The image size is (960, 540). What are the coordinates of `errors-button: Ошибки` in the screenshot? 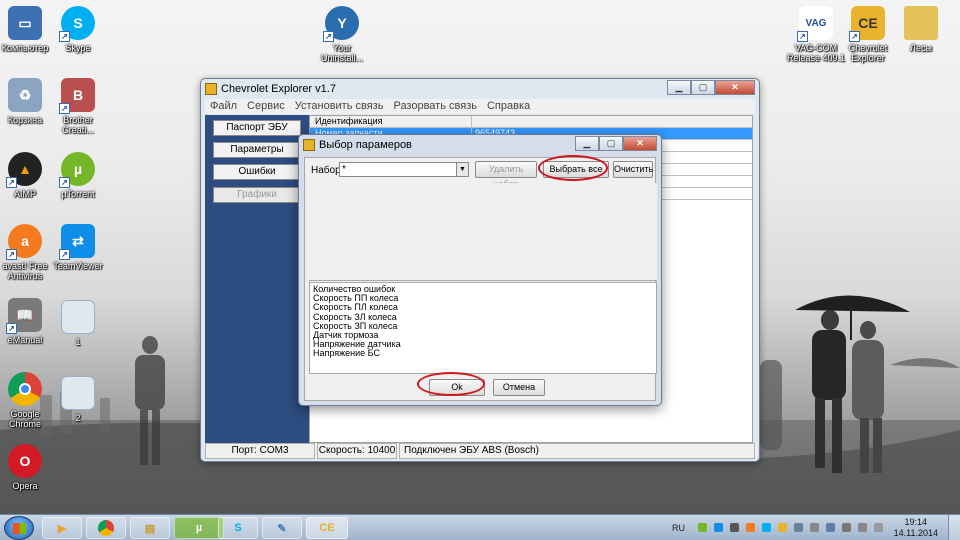 It's located at (257, 172).